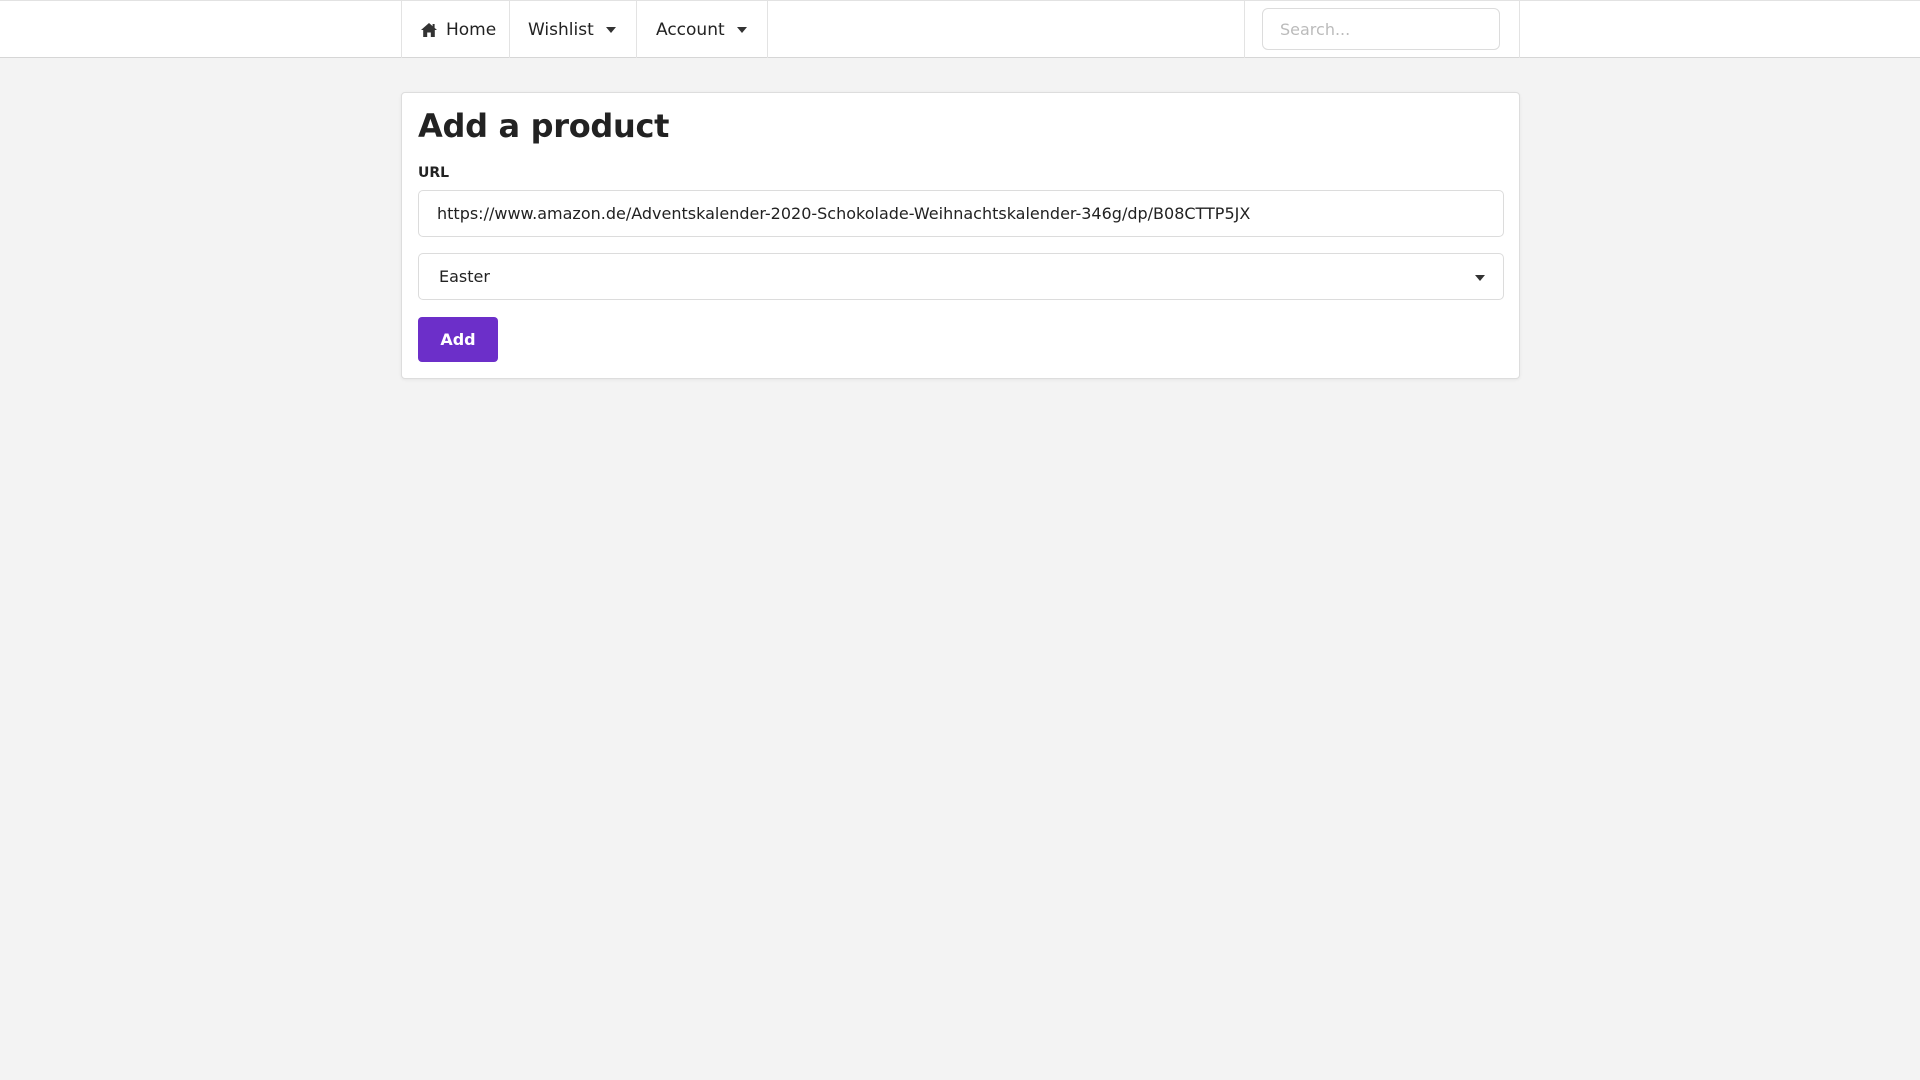 This screenshot has height=1080, width=1920. What do you see at coordinates (471, 29) in the screenshot?
I see `nav-home-label: Home` at bounding box center [471, 29].